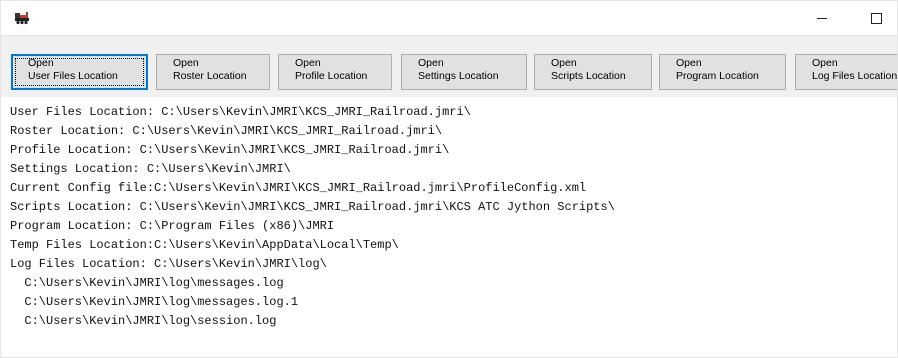 This screenshot has width=898, height=358. I want to click on minimize-icon, so click(822, 18).